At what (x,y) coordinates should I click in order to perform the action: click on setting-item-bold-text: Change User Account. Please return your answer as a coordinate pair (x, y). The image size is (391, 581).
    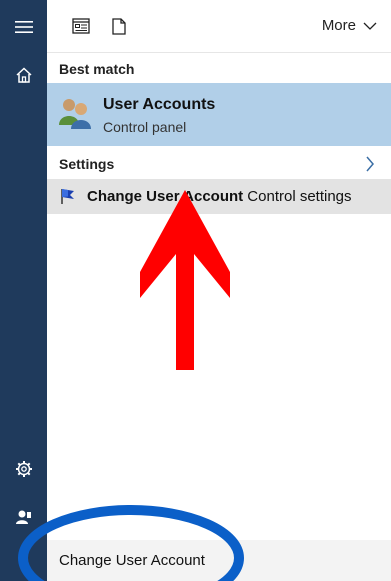
    Looking at the image, I should click on (165, 196).